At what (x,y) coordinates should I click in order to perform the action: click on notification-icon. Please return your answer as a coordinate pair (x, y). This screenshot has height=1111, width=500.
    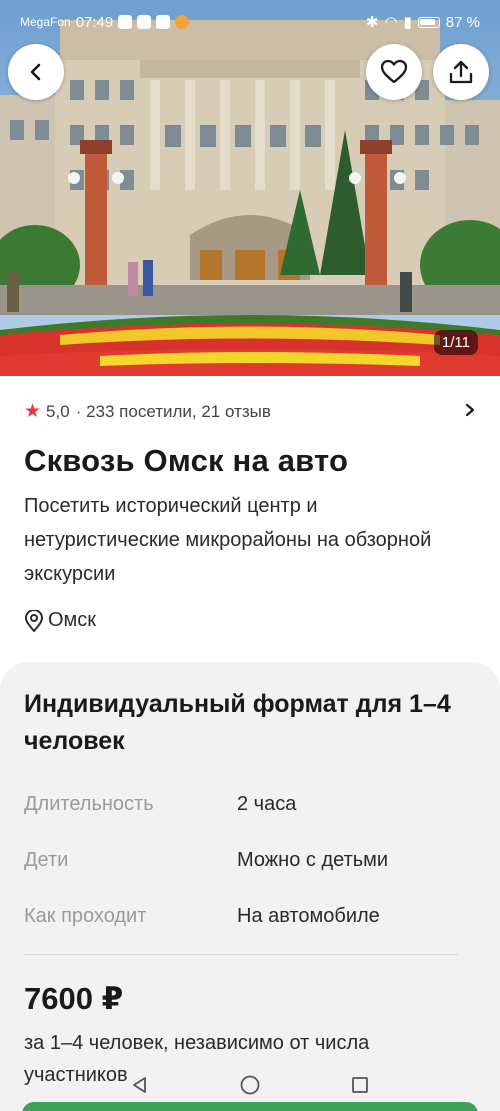
    Looking at the image, I should click on (125, 22).